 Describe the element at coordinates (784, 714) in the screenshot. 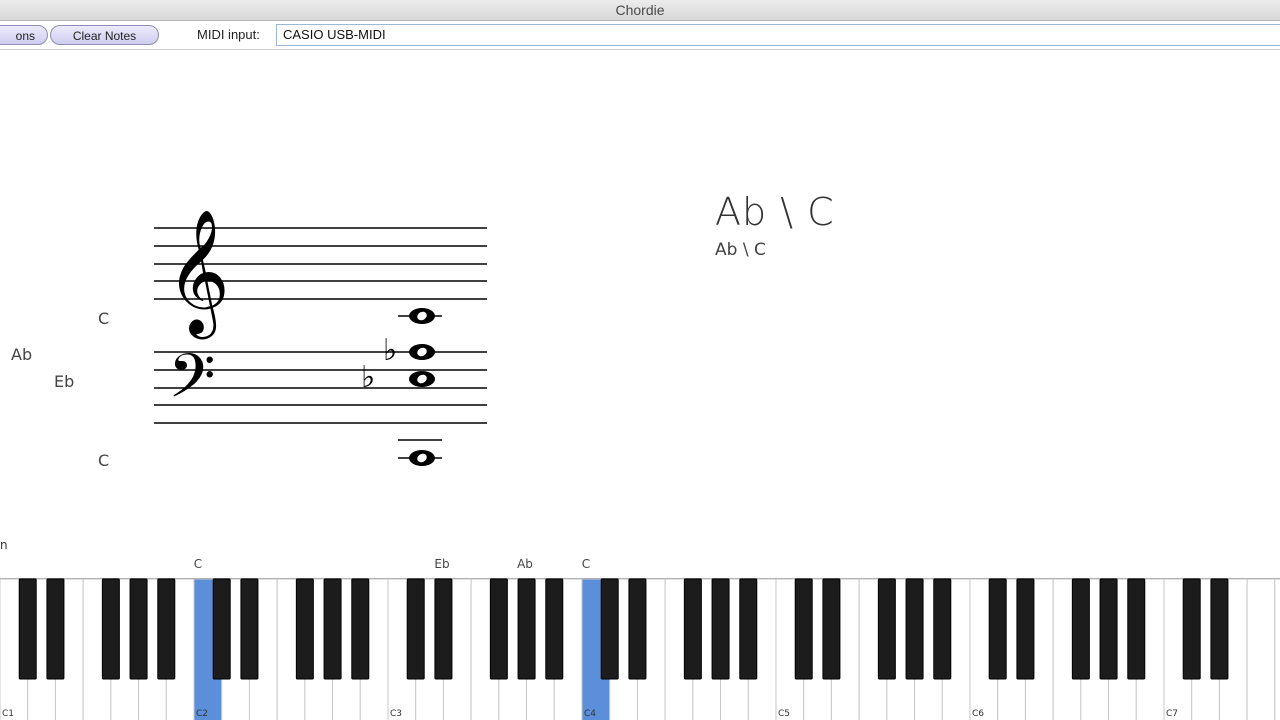

I see `octave-label: C5` at that location.